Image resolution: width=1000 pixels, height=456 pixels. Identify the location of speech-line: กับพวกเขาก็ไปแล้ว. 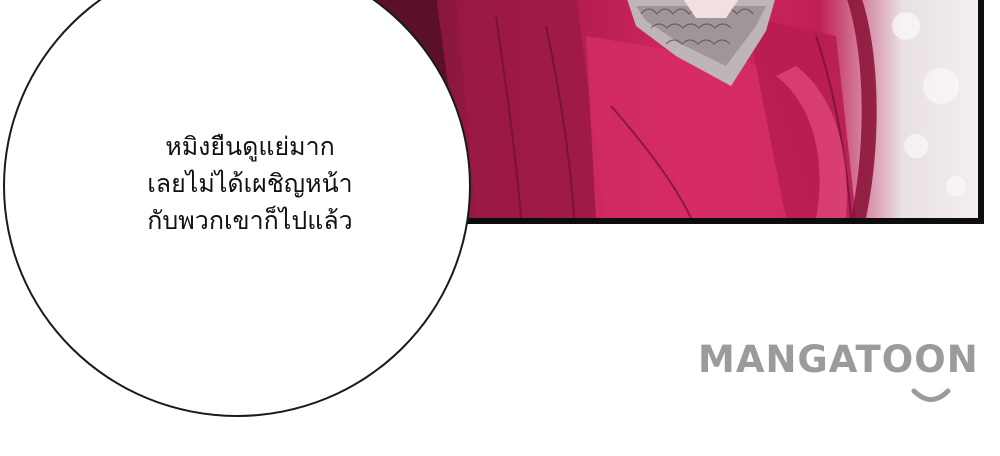
(250, 220).